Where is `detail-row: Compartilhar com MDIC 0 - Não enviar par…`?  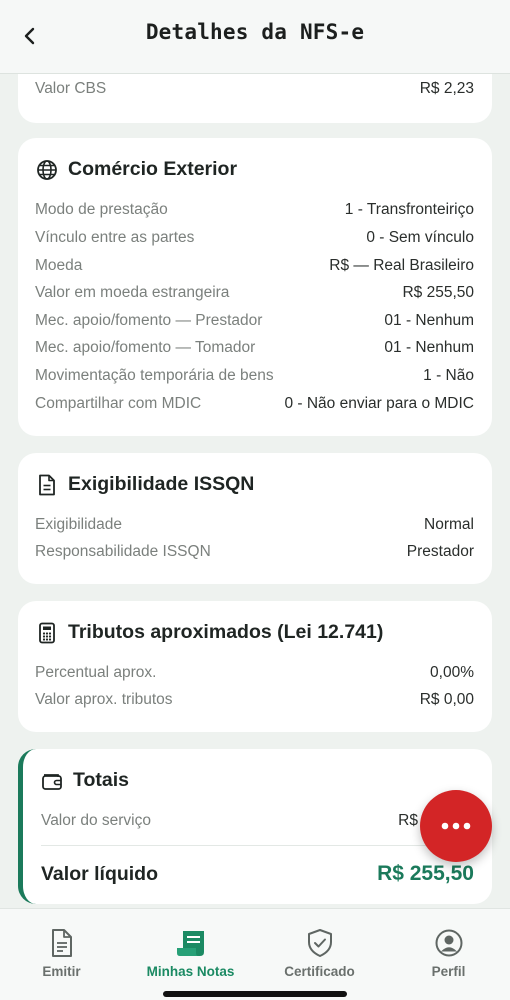 detail-row: Compartilhar com MDIC 0 - Não enviar par… is located at coordinates (254, 404).